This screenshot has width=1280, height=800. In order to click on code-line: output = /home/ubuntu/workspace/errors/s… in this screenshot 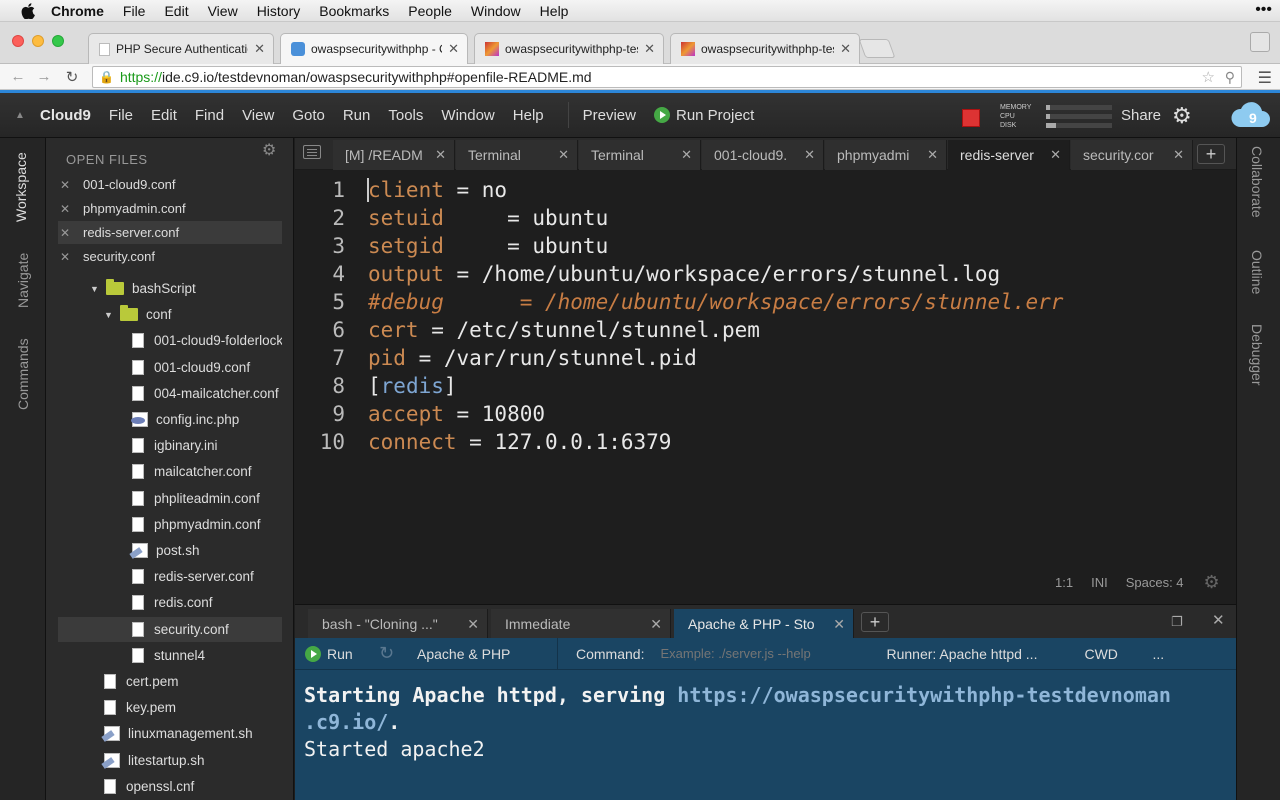, I will do `click(715, 274)`.